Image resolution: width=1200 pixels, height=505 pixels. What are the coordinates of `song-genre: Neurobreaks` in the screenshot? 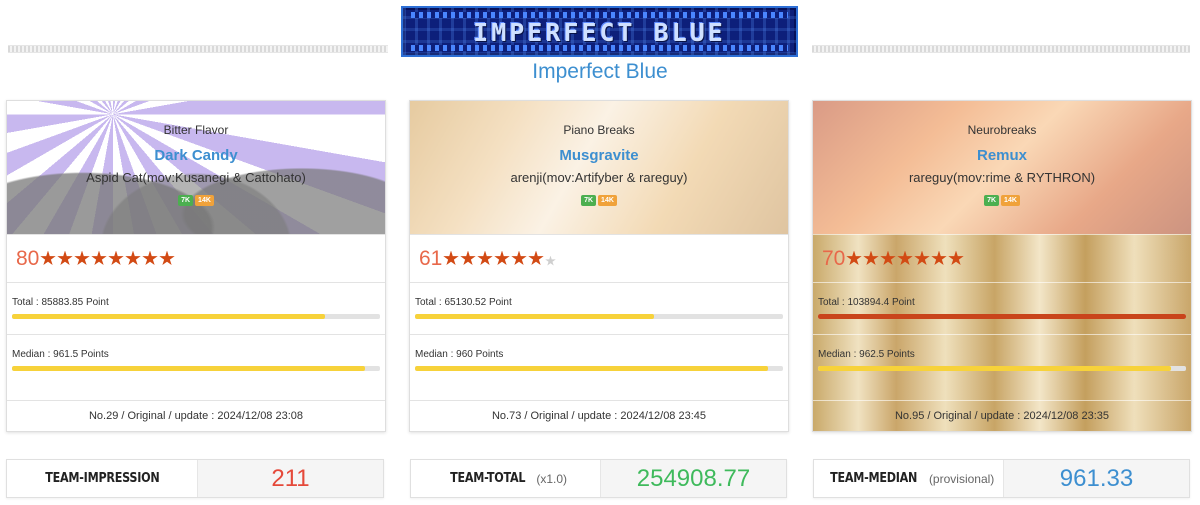 It's located at (1002, 130).